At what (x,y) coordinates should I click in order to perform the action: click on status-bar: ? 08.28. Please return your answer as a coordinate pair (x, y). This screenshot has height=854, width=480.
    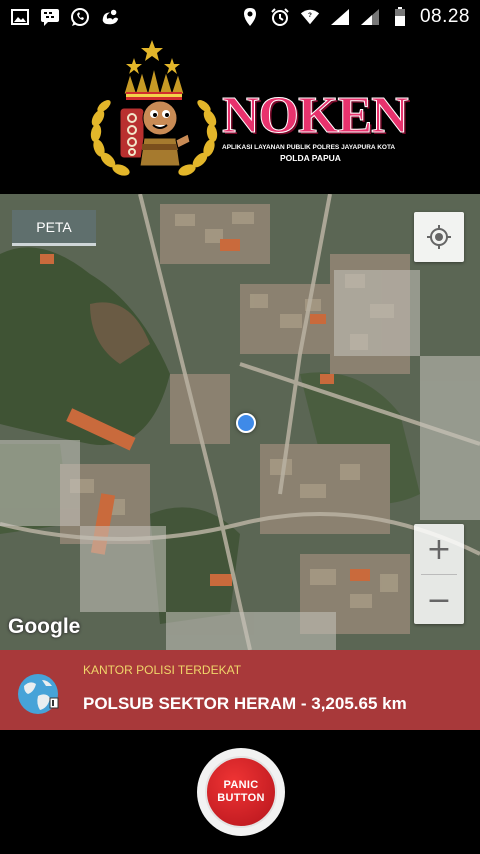
    Looking at the image, I should click on (240, 17).